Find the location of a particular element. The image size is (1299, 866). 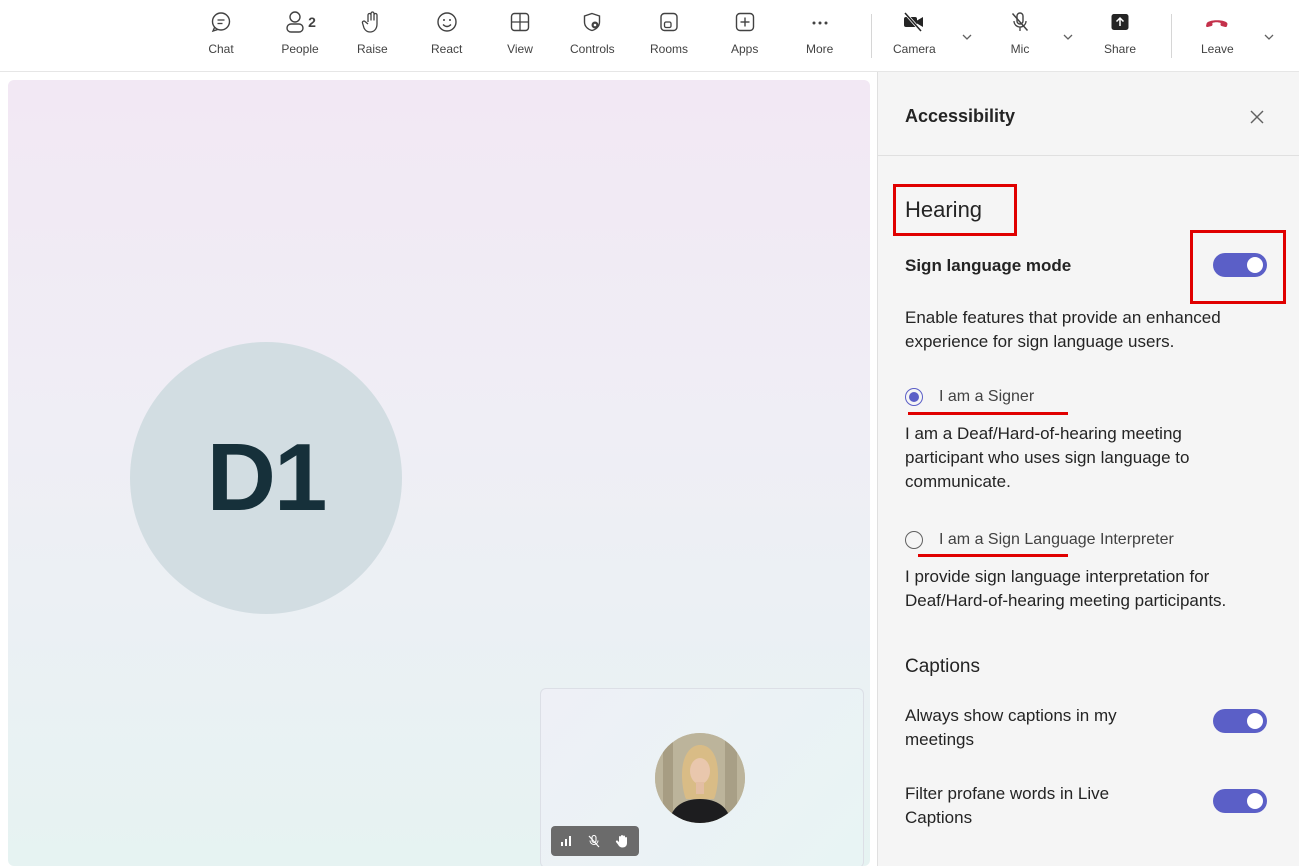

camera-label: Camera is located at coordinates (914, 49).